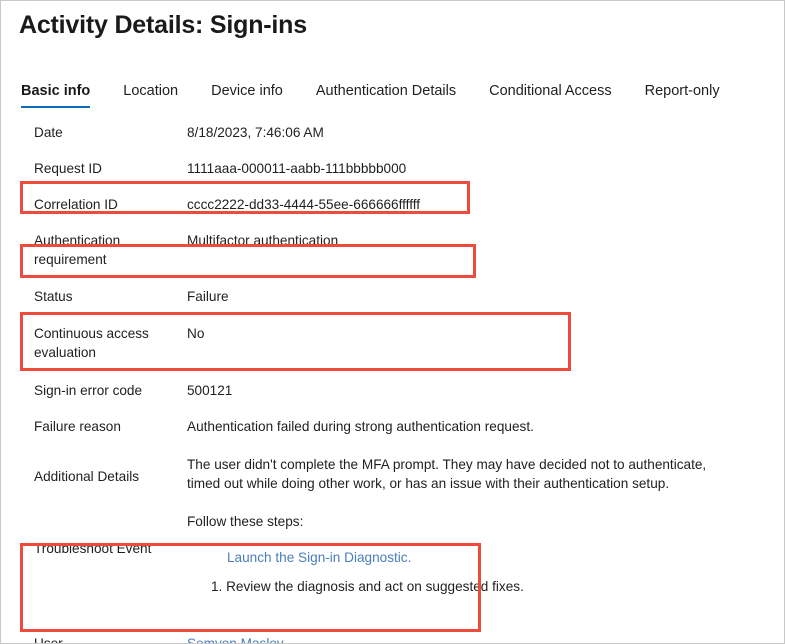 This screenshot has height=644, width=785. I want to click on row-label-status: Status, so click(53, 296).